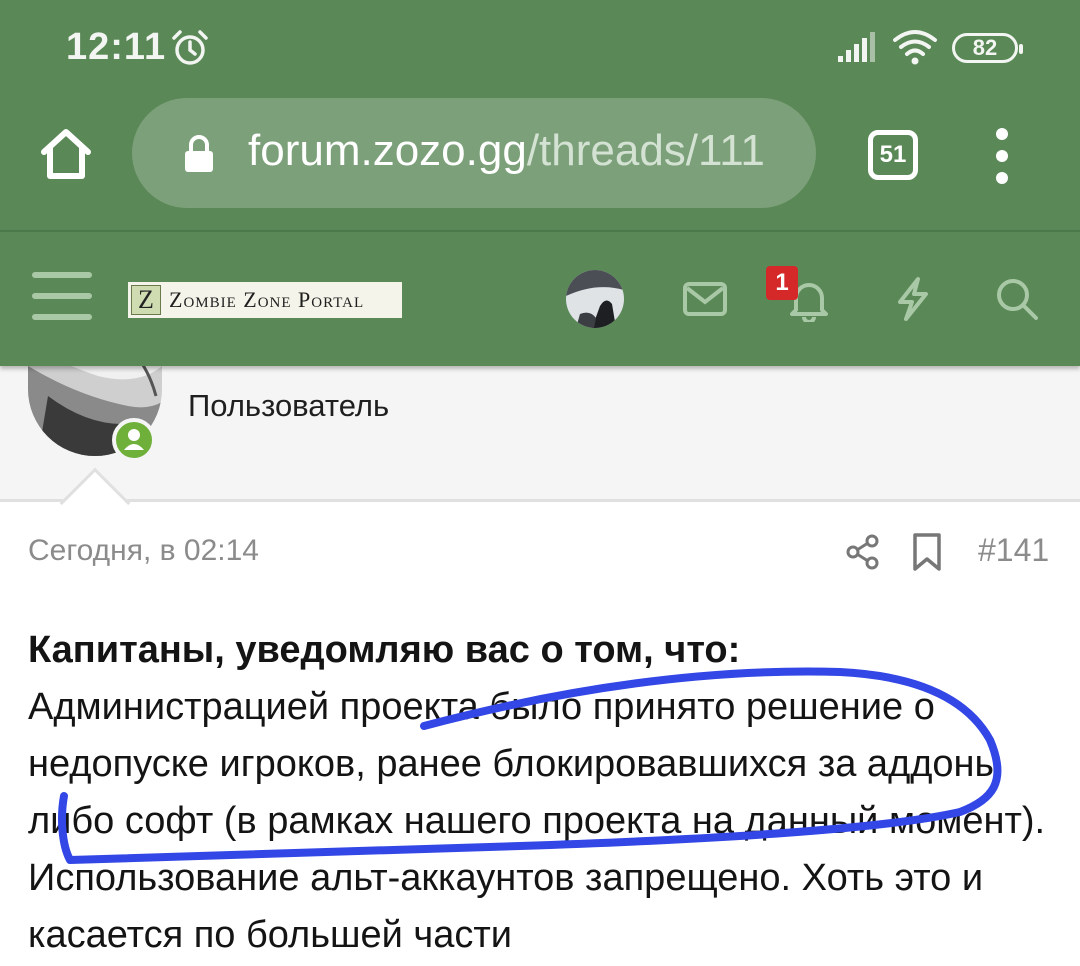 The width and height of the screenshot is (1080, 966). Describe the element at coordinates (134, 440) in the screenshot. I see `online-status-icon` at that location.